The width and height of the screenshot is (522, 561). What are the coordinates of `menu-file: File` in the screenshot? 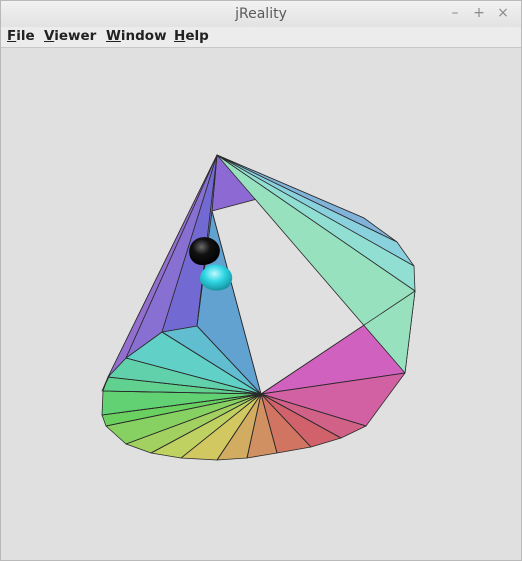 It's located at (21, 36).